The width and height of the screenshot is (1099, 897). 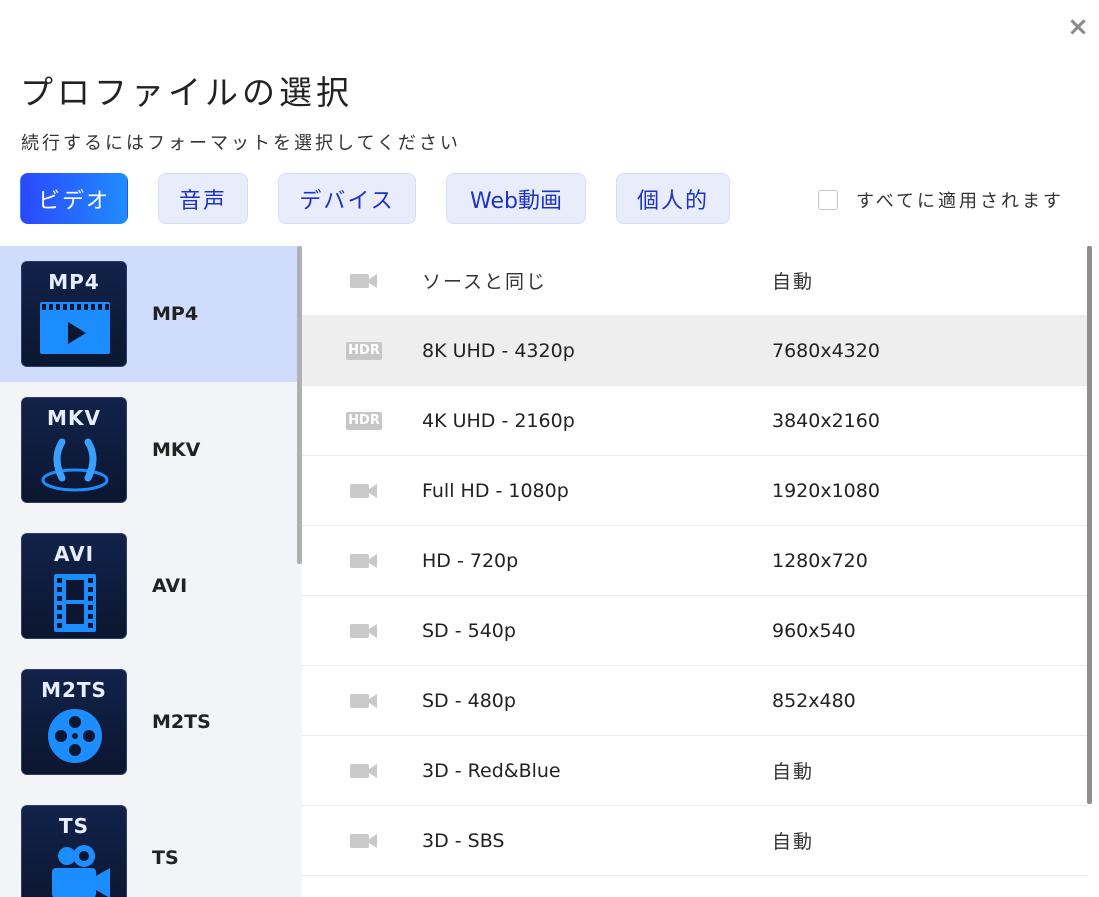 What do you see at coordinates (148, 843) in the screenshot?
I see `format-item-ts: TS TS` at bounding box center [148, 843].